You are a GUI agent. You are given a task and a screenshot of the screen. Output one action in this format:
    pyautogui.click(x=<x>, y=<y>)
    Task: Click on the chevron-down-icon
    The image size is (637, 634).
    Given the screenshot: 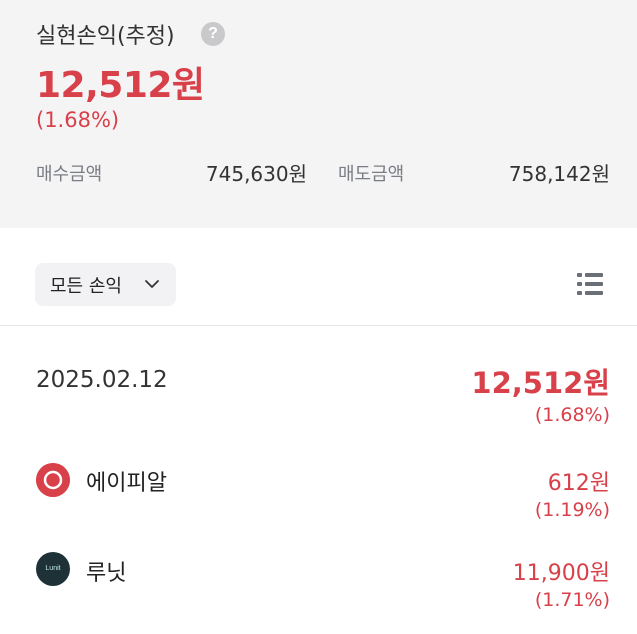 What is the action you would take?
    pyautogui.click(x=152, y=284)
    